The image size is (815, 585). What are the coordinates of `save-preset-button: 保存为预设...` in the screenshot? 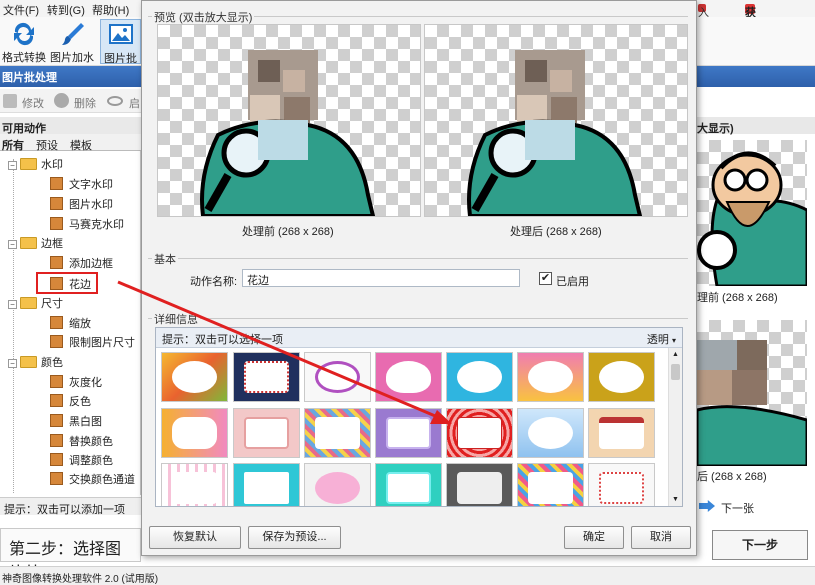 It's located at (294, 537).